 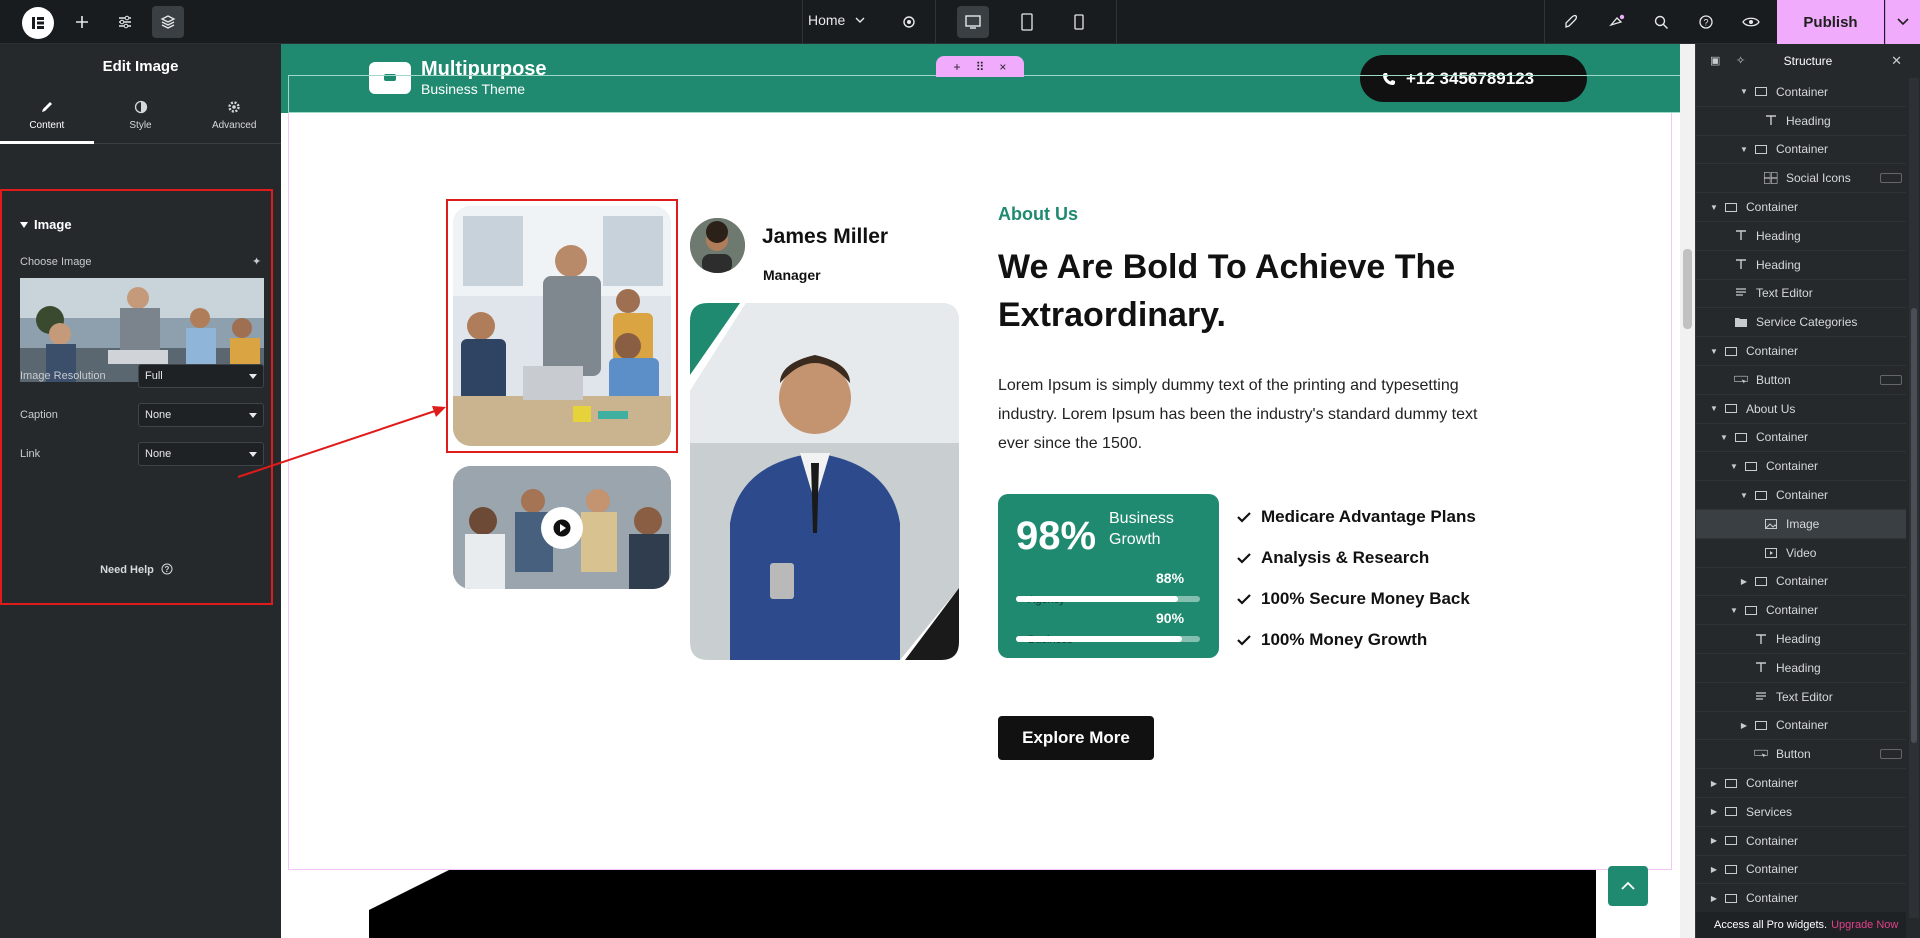 I want to click on desktop-view-icon, so click(x=973, y=22).